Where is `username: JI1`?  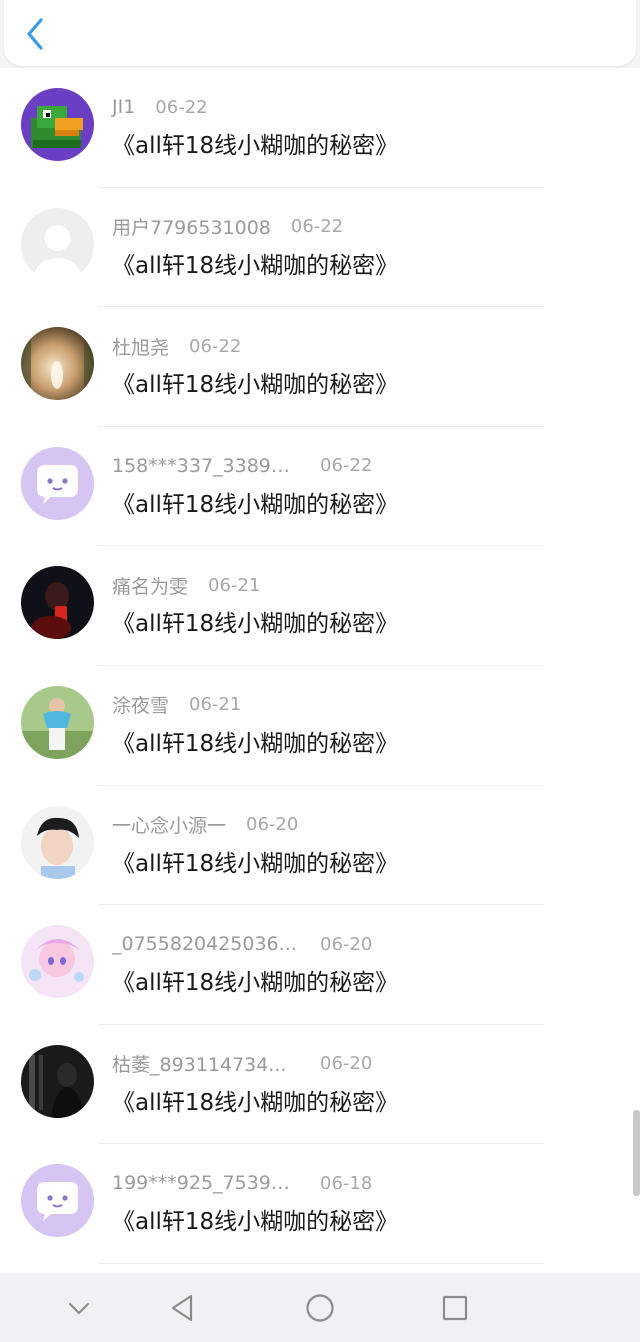
username: JI1 is located at coordinates (123, 107).